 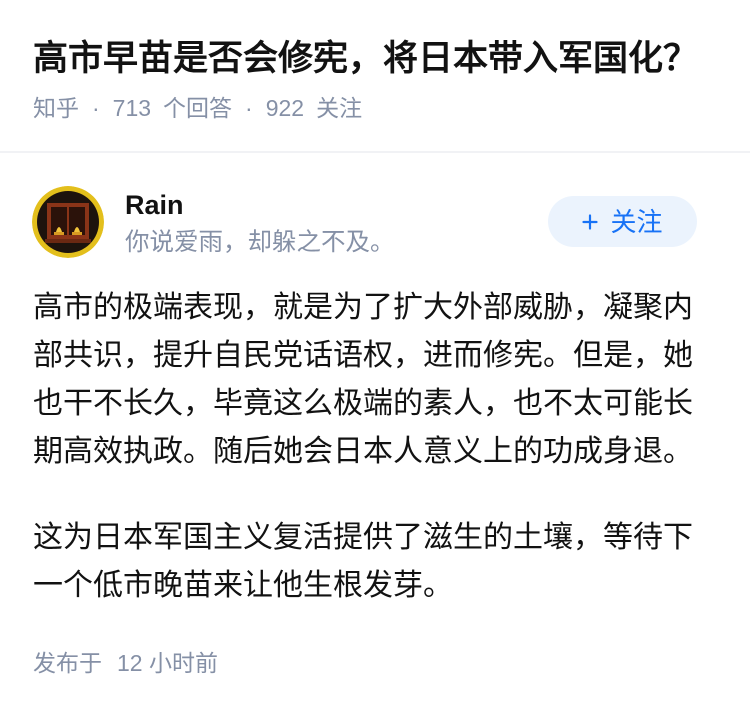 I want to click on published-label: 发布于, so click(x=67, y=663).